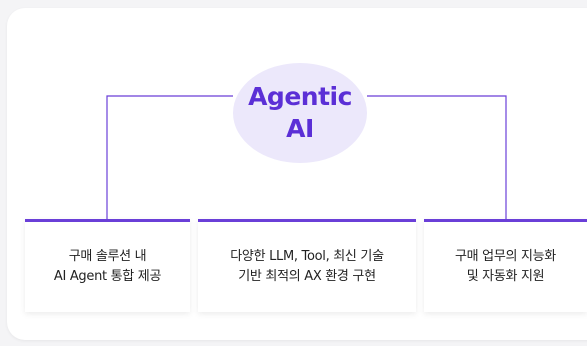  What do you see at coordinates (300, 96) in the screenshot?
I see `center-title-line1: Agentic` at bounding box center [300, 96].